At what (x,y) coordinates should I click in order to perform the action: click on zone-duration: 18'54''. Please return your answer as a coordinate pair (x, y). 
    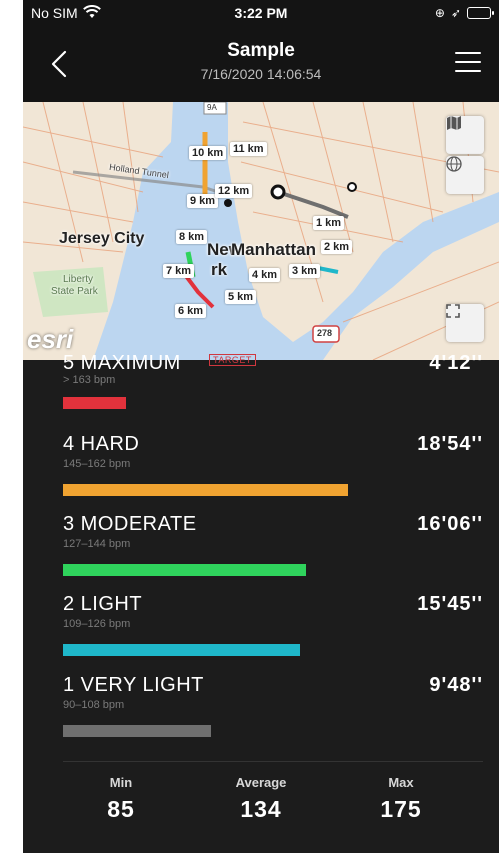
    Looking at the image, I should click on (450, 444).